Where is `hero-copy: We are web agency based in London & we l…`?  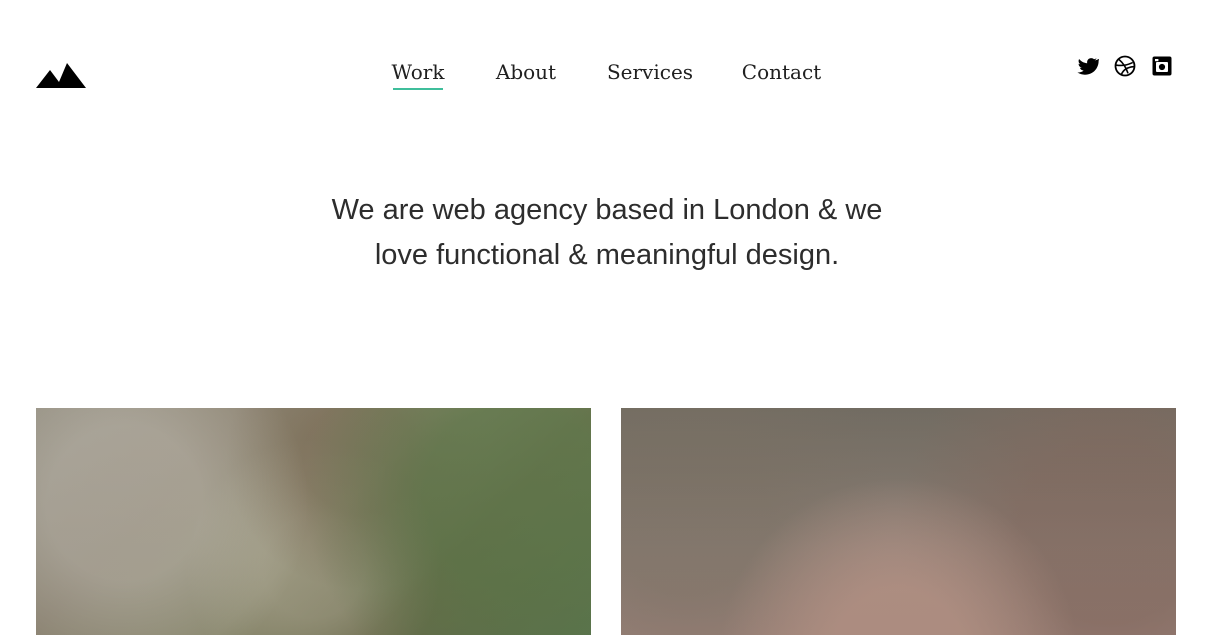
hero-copy: We are web agency based in London & we l… is located at coordinates (607, 238).